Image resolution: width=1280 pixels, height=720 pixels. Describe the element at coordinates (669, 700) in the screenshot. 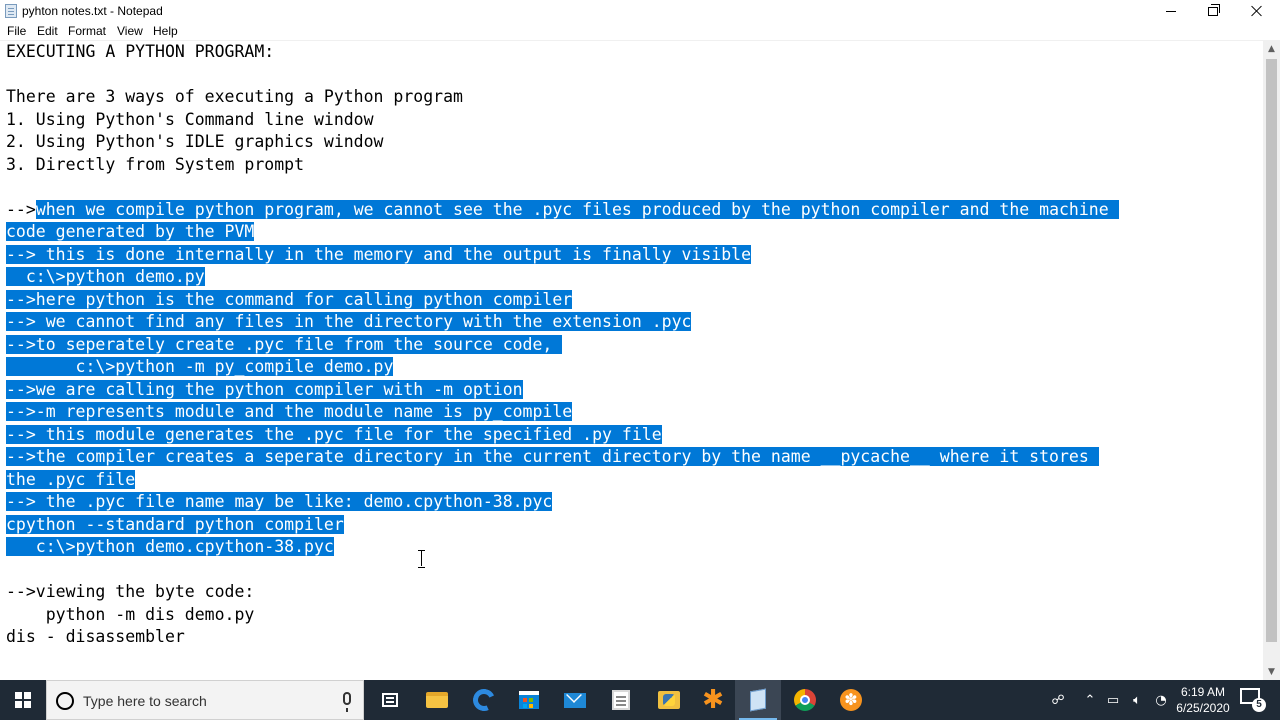

I see `taskbar-python-folder` at that location.